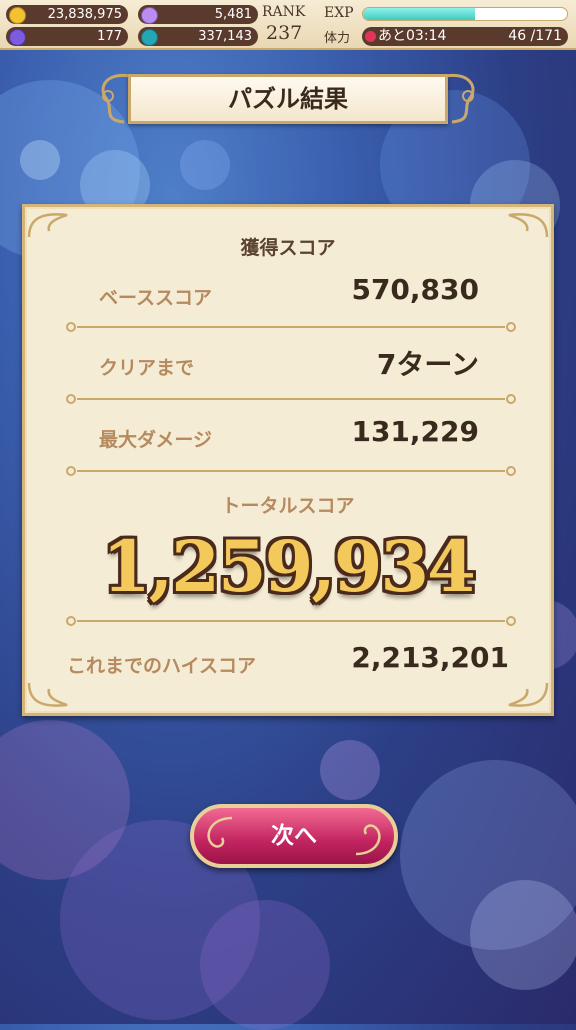 This screenshot has width=576, height=1030. Describe the element at coordinates (156, 298) in the screenshot. I see `base-score-label: ベーススコア` at that location.